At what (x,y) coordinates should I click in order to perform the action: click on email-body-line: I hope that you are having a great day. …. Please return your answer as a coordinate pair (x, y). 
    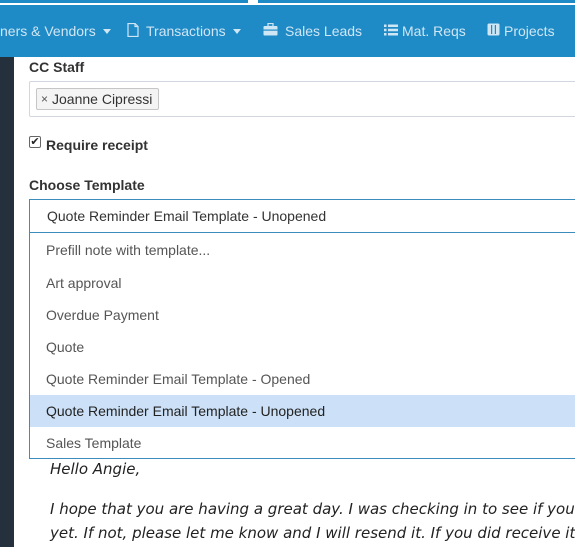
    Looking at the image, I should click on (312, 509).